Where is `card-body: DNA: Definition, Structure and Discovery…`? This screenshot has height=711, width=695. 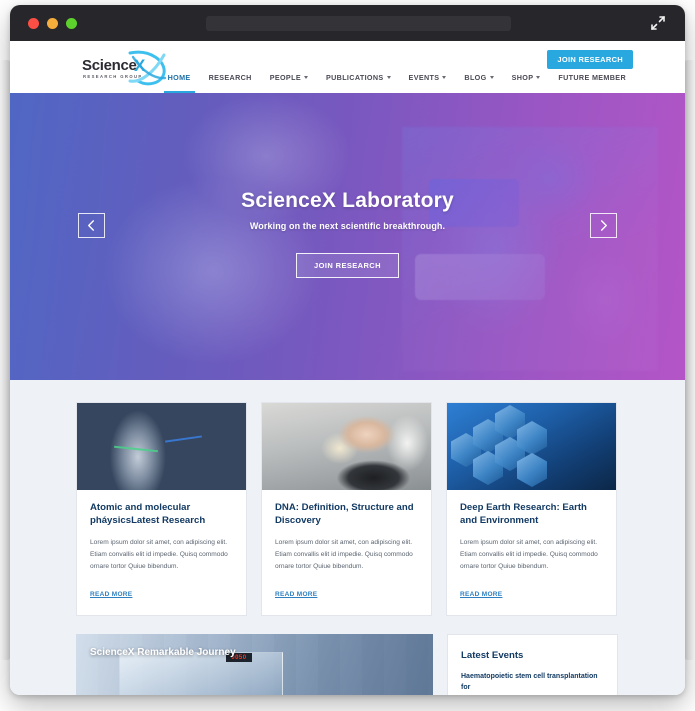
card-body: DNA: Definition, Structure and Discovery… is located at coordinates (346, 552).